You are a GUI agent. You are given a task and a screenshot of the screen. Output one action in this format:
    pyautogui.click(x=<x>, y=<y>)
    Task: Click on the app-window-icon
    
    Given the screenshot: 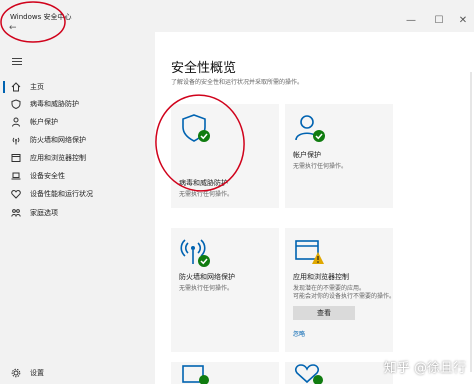 What is the action you would take?
    pyautogui.click(x=16, y=158)
    